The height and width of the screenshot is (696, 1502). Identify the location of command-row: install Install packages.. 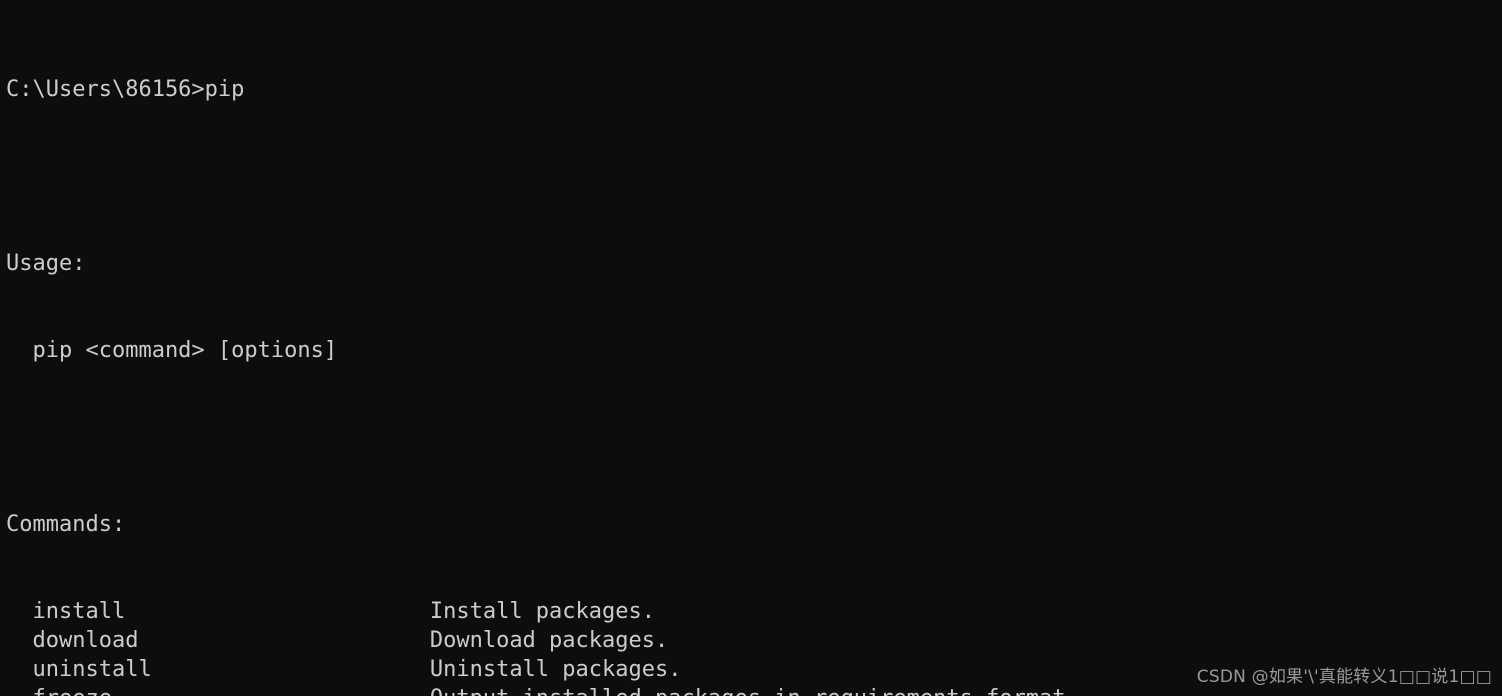
(582, 611).